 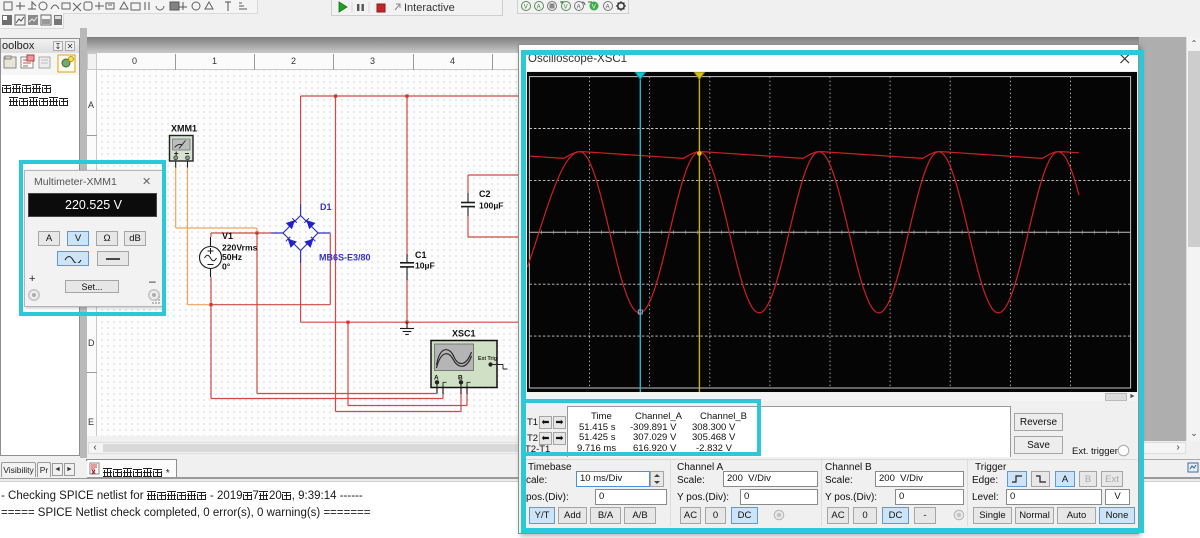 What do you see at coordinates (226, 267) in the screenshot?
I see `svg-text: 0°` at bounding box center [226, 267].